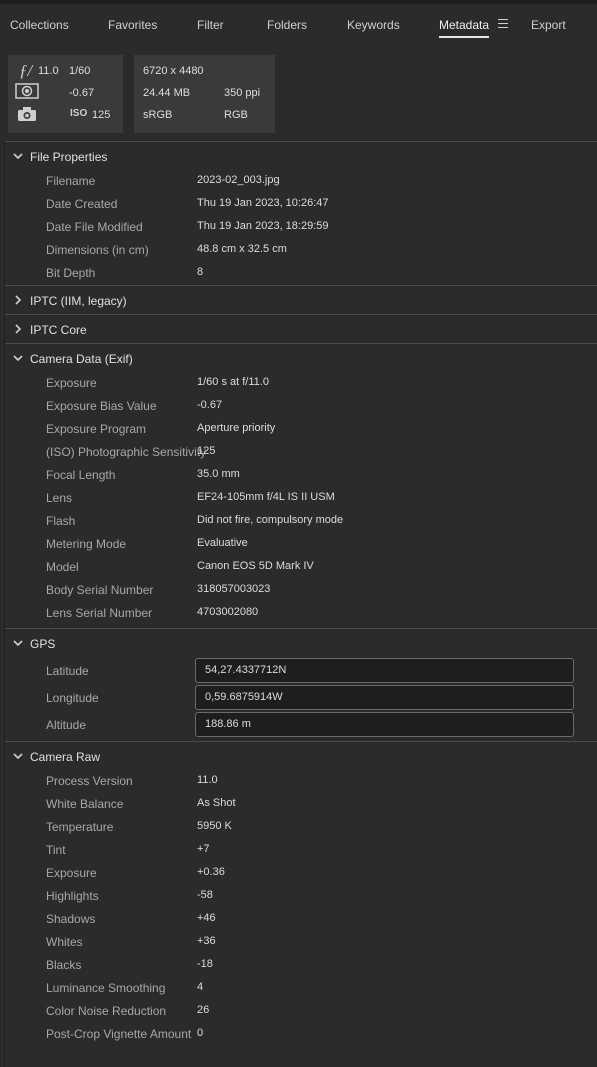 The image size is (597, 1067). Describe the element at coordinates (301, 1011) in the screenshot. I see `metadata-row: Color Noise Reduction 26` at that location.